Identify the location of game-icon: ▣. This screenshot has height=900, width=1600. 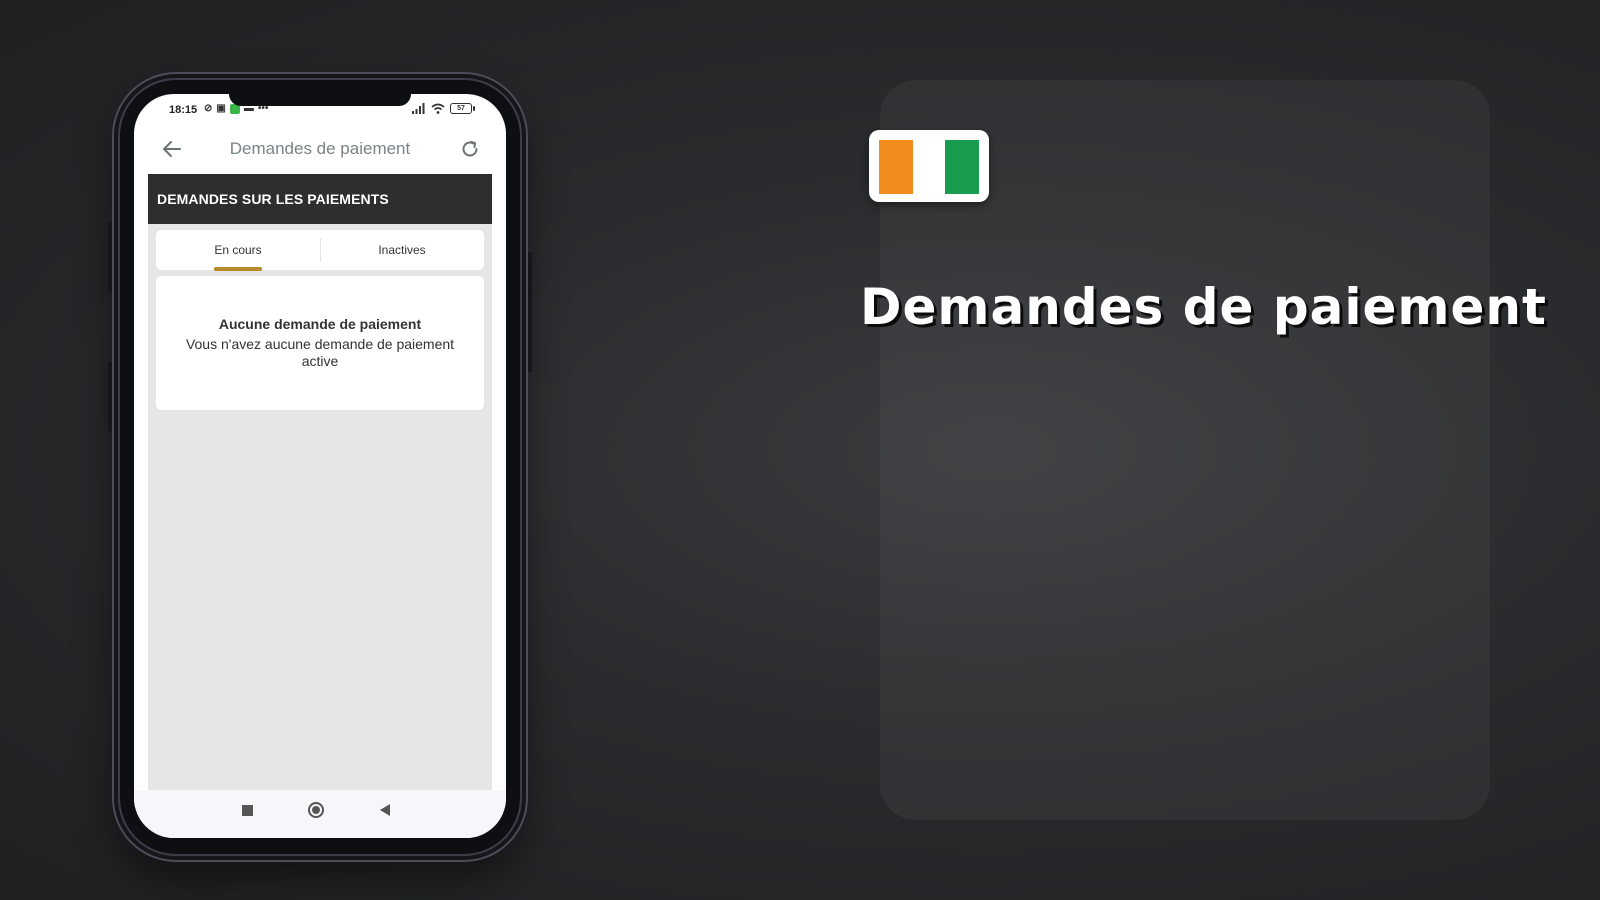
(221, 108).